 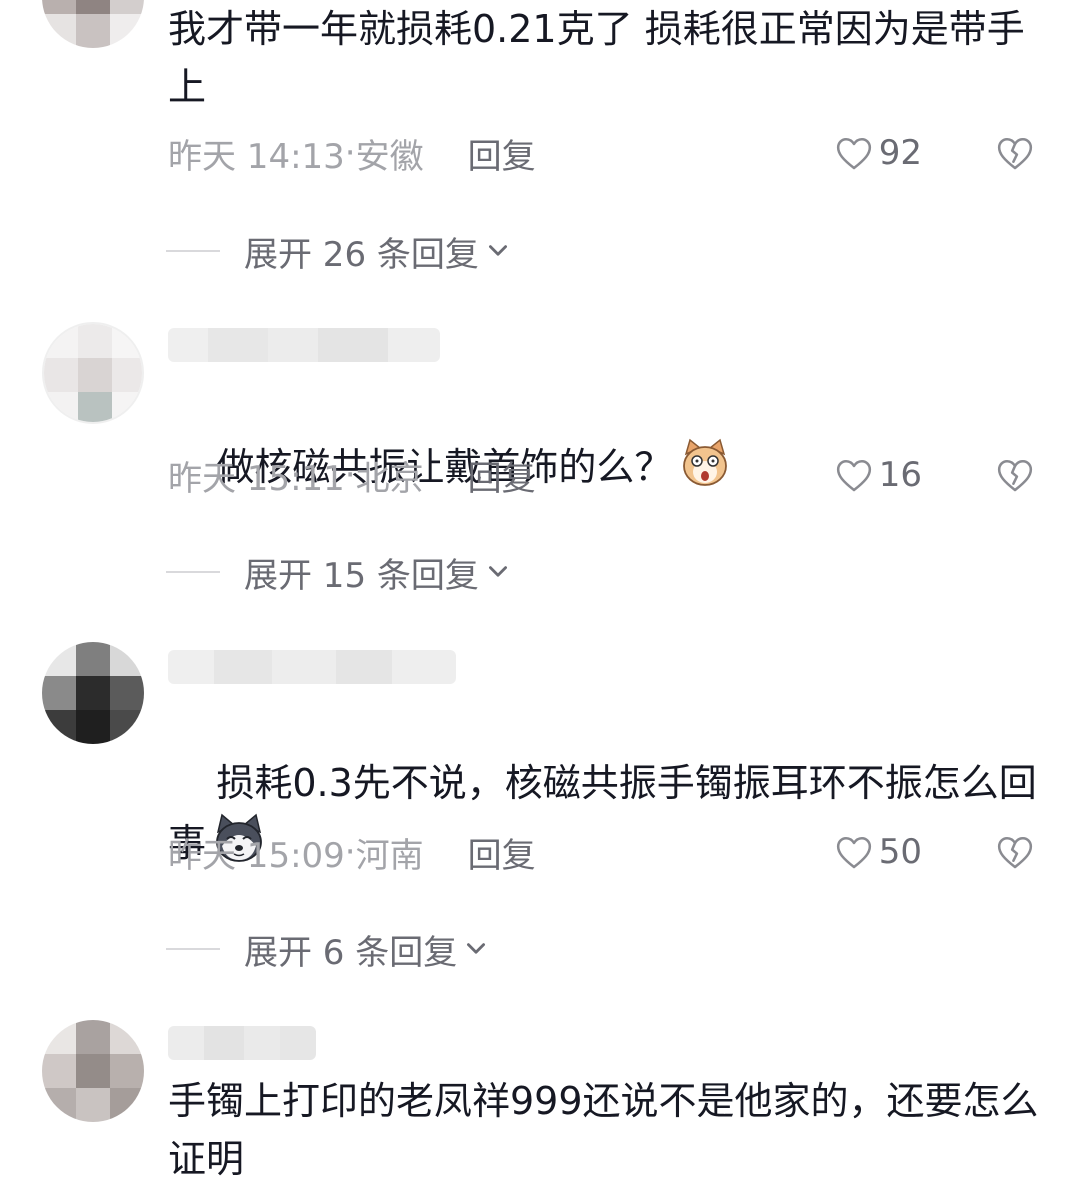 What do you see at coordinates (389, 855) in the screenshot?
I see `comment-location: 河南` at bounding box center [389, 855].